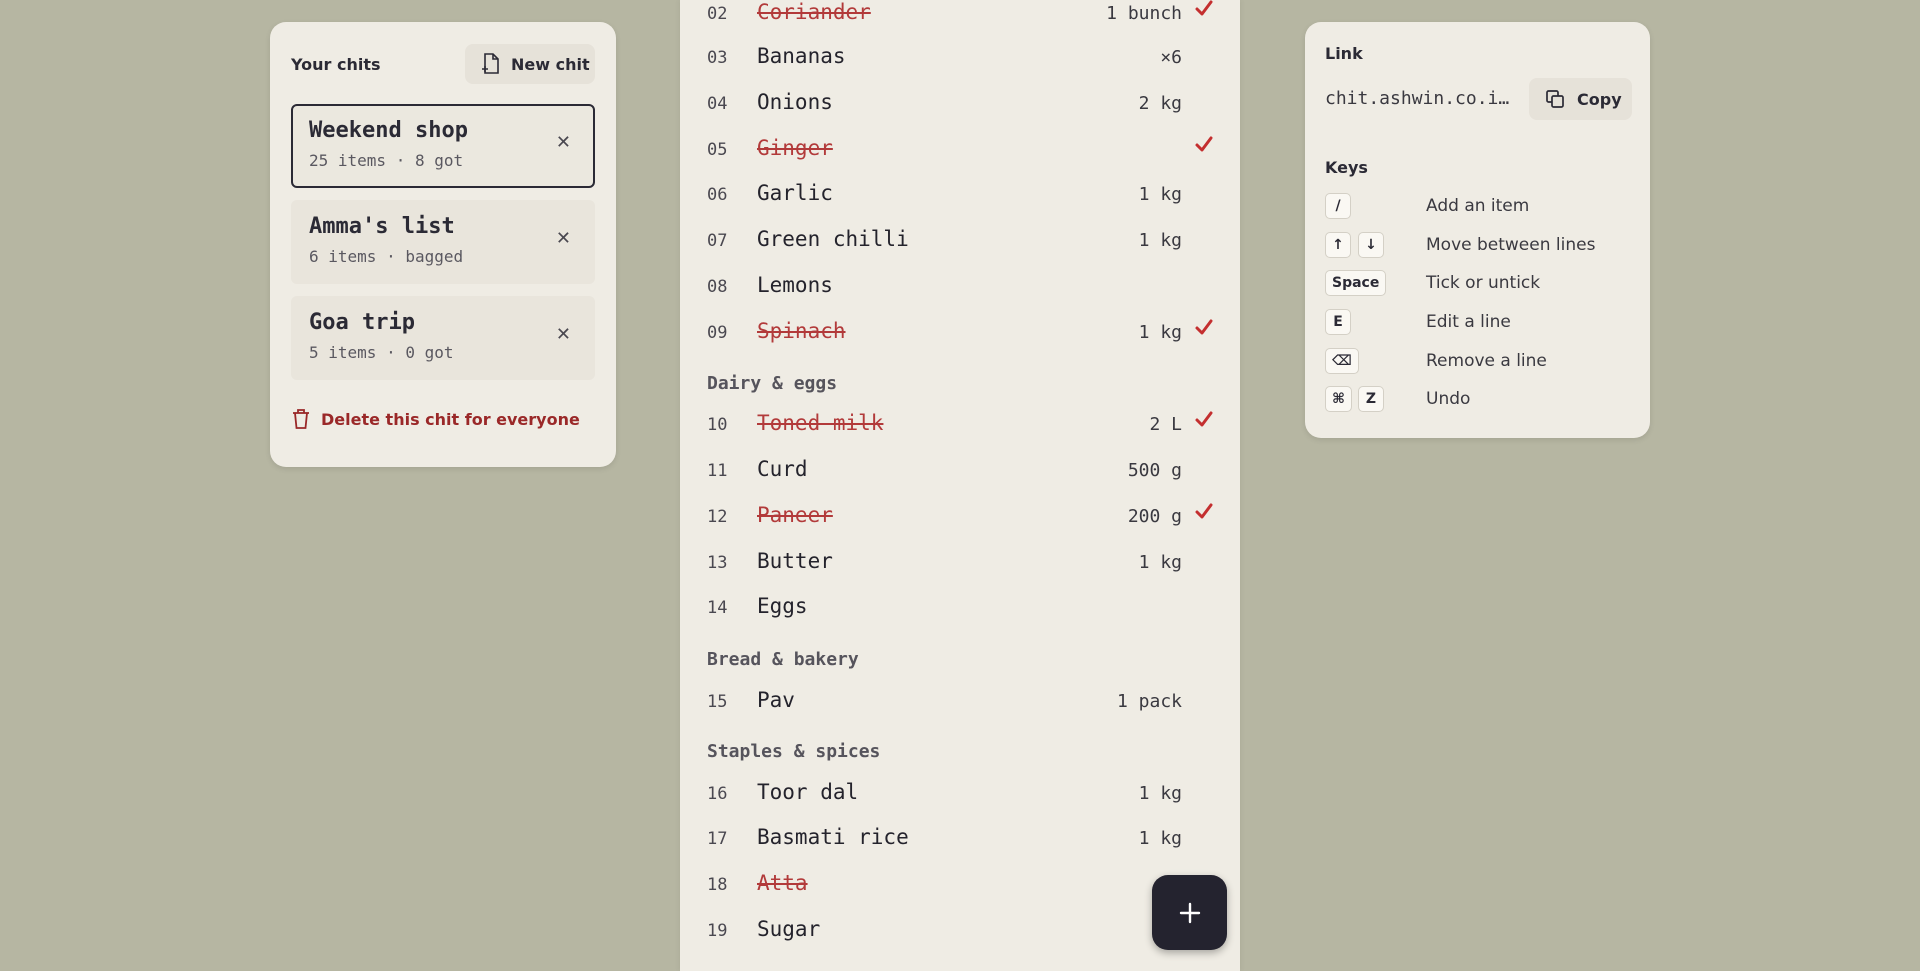  Describe the element at coordinates (1346, 167) in the screenshot. I see `keys-heading: Keys` at that location.